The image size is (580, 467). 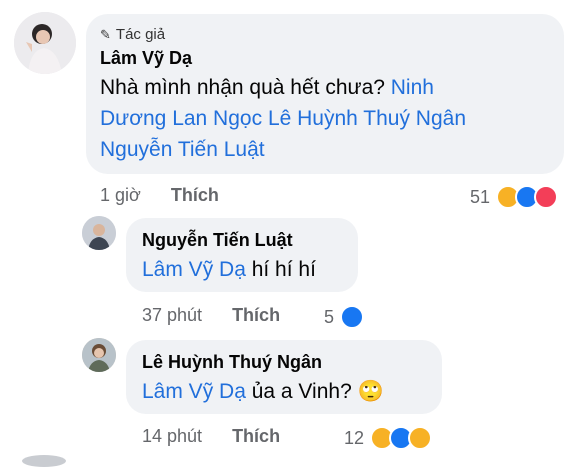 What do you see at coordinates (301, 391) in the screenshot?
I see `reply-text-plain: ủa a Vinh?` at bounding box center [301, 391].